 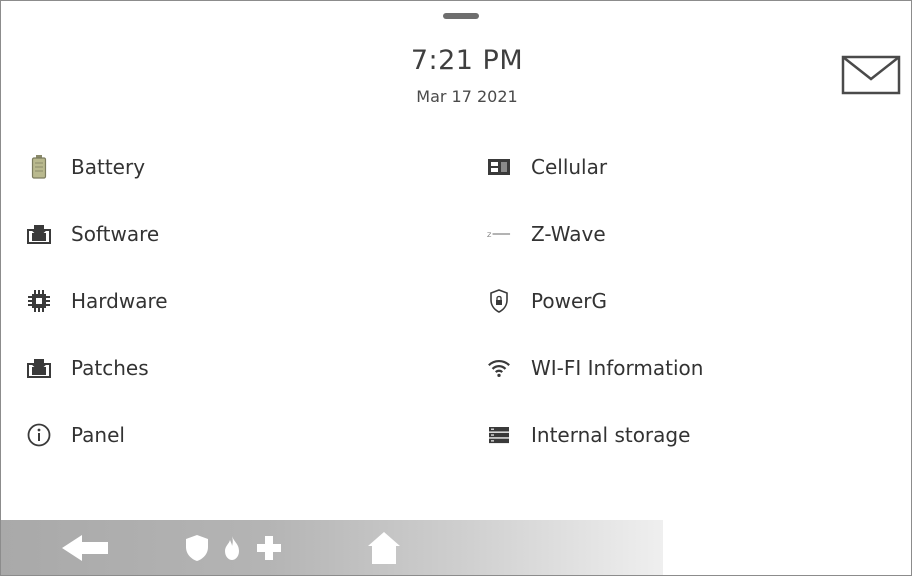 What do you see at coordinates (98, 435) in the screenshot?
I see `menu-label-panel: Panel` at bounding box center [98, 435].